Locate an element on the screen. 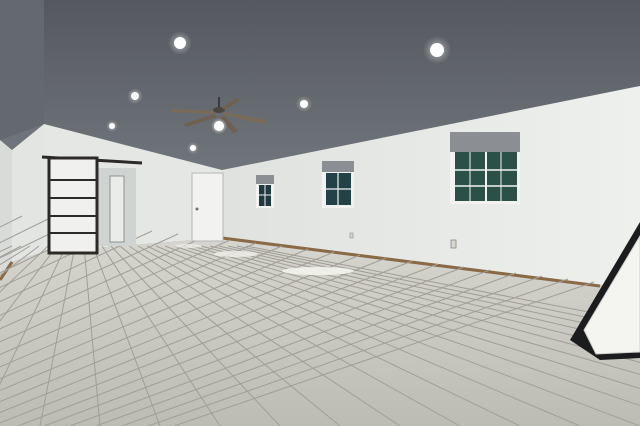 The image size is (640, 426). door-knob-icon is located at coordinates (197, 209).